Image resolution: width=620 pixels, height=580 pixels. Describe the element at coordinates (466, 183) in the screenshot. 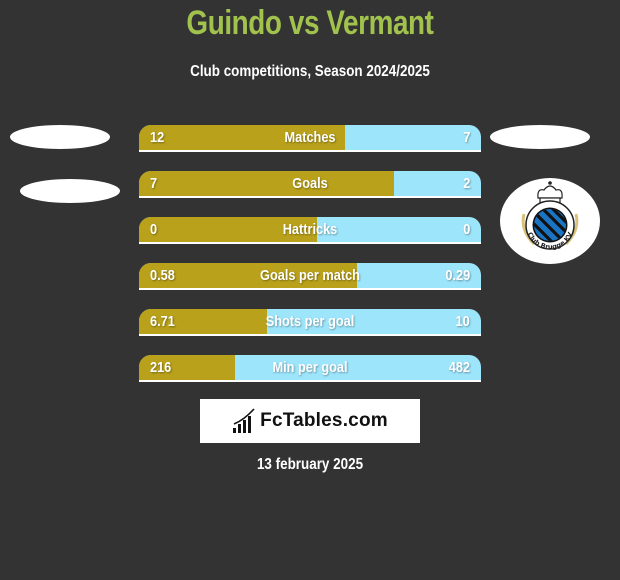

I see `right-value: 2` at that location.